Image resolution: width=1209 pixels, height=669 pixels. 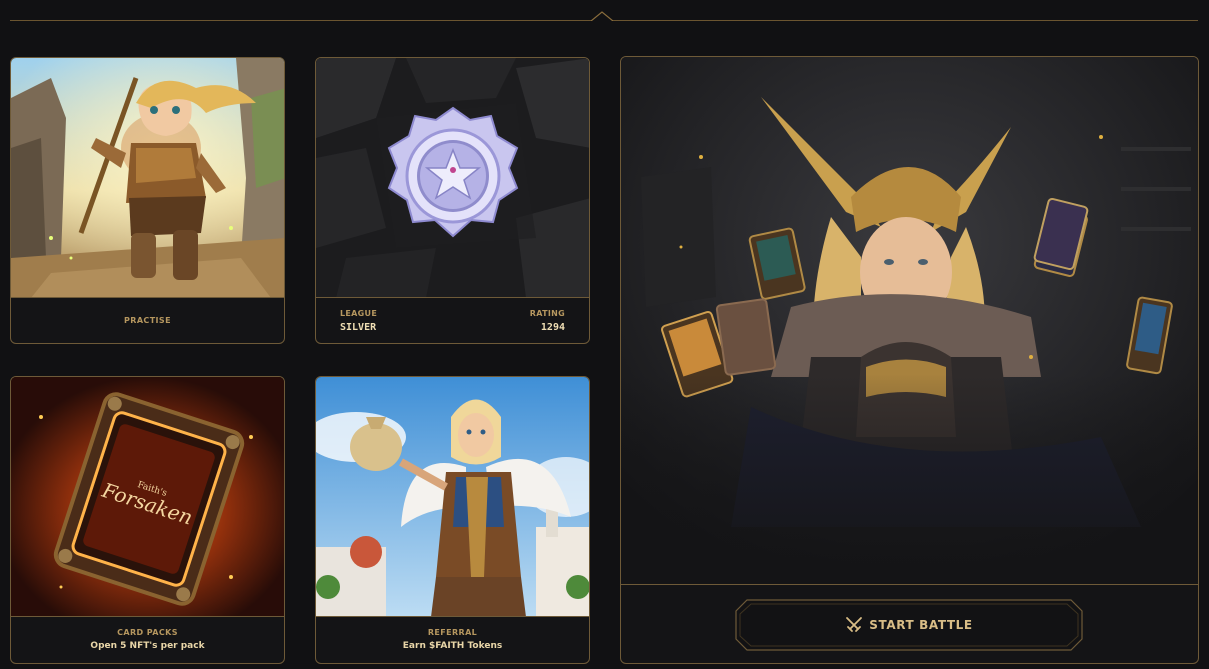 What do you see at coordinates (147, 178) in the screenshot?
I see `practise-art` at bounding box center [147, 178].